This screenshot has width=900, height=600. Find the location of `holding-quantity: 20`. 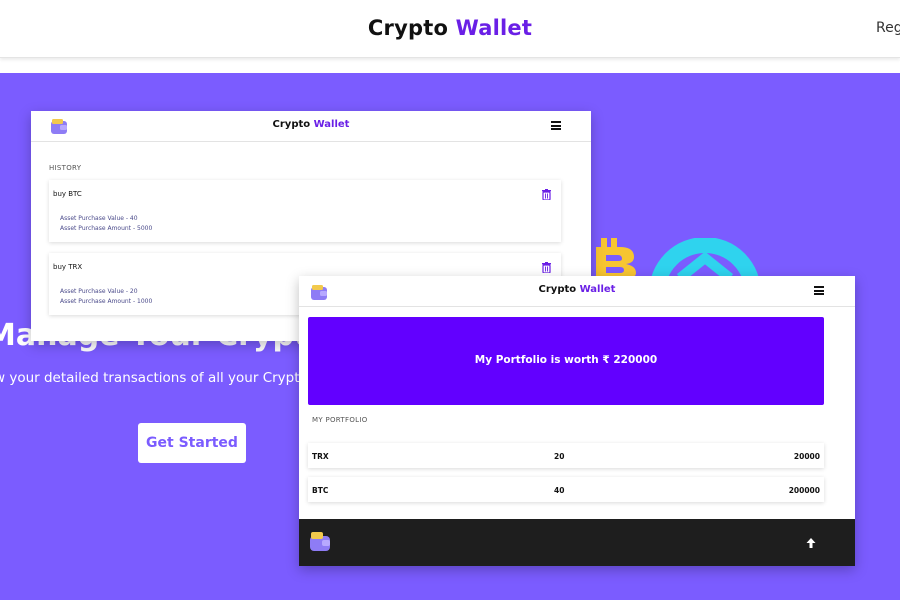

holding-quantity: 20 is located at coordinates (559, 456).